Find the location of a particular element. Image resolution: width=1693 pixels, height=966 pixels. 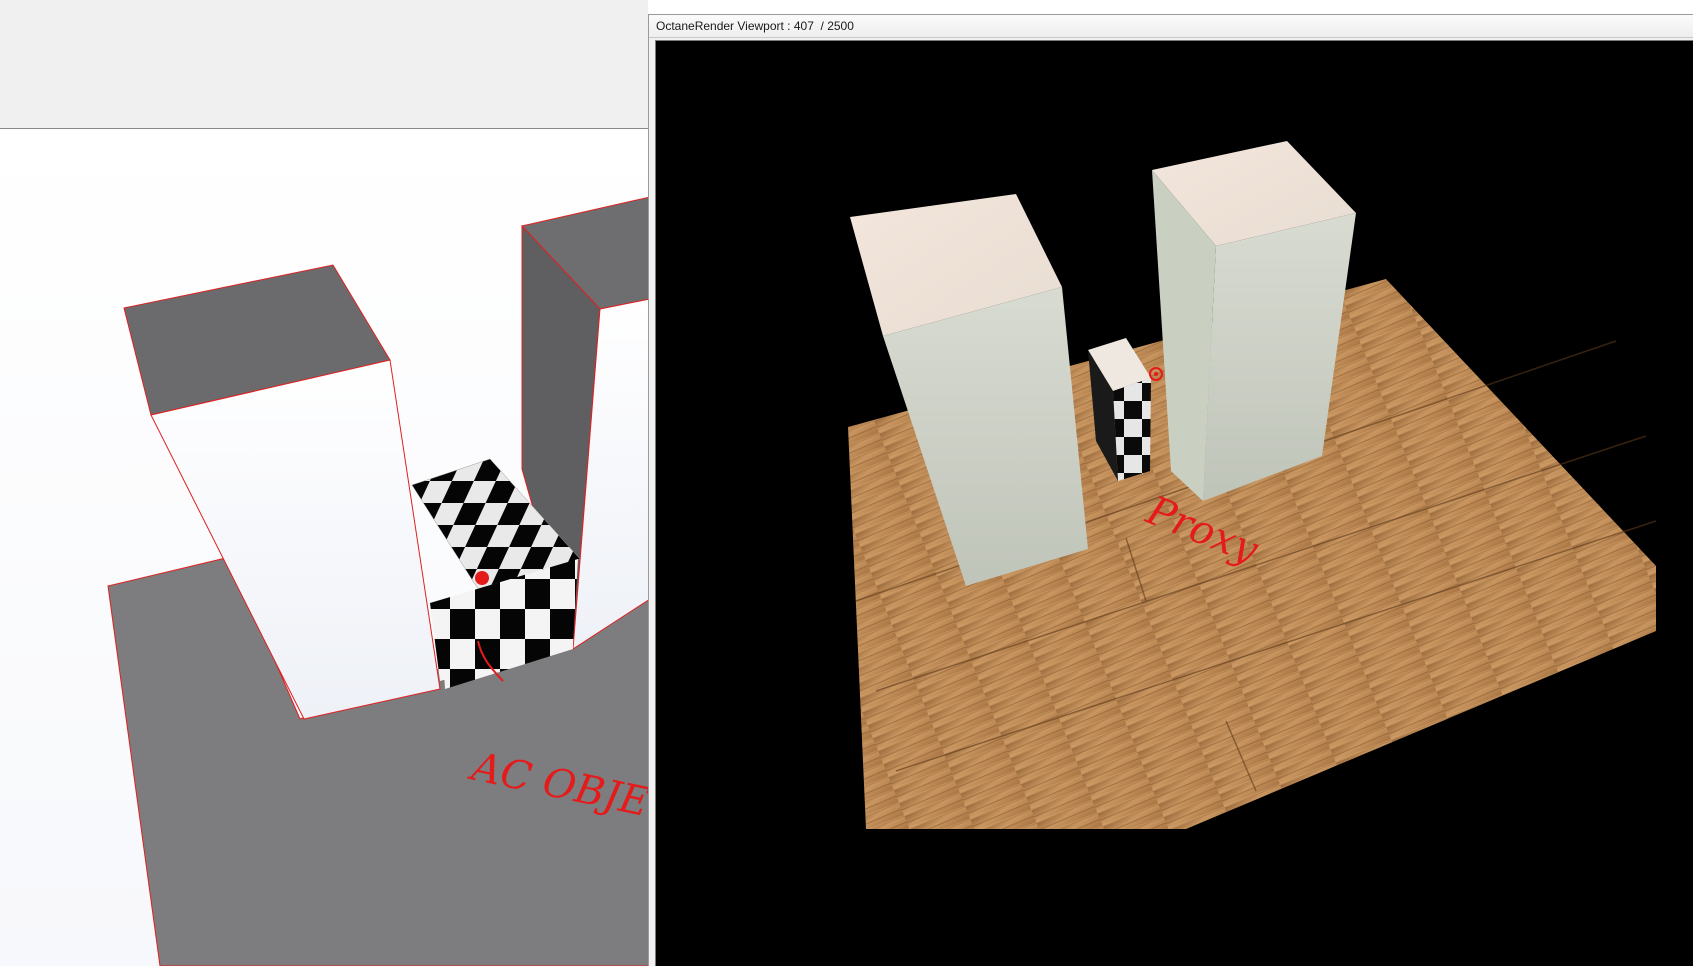

octane-window-title: OctaneRender Viewport : 407 / 2500 is located at coordinates (755, 26).